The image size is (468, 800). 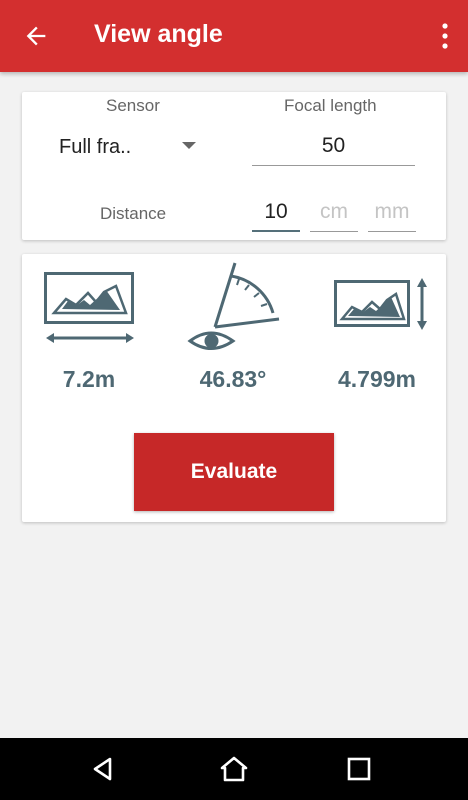 I want to click on nav-home-icon, so click(x=234, y=769).